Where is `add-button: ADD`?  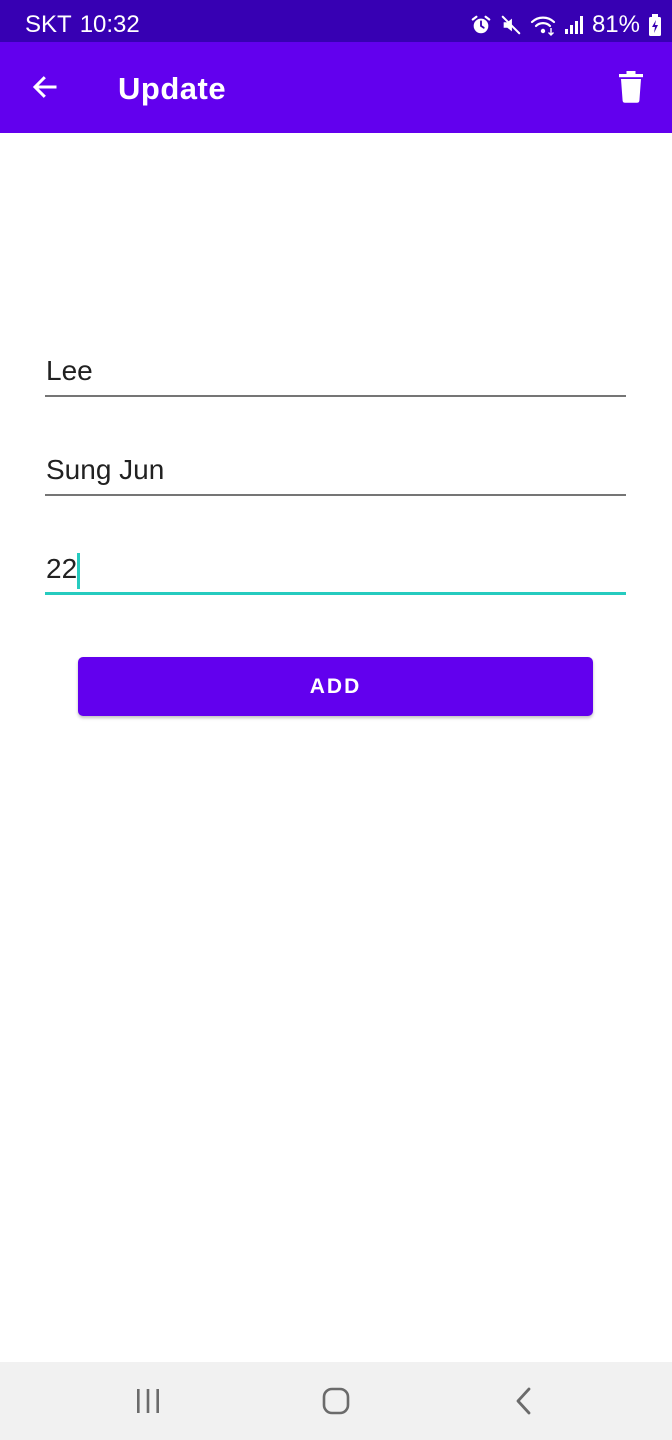 add-button: ADD is located at coordinates (335, 686).